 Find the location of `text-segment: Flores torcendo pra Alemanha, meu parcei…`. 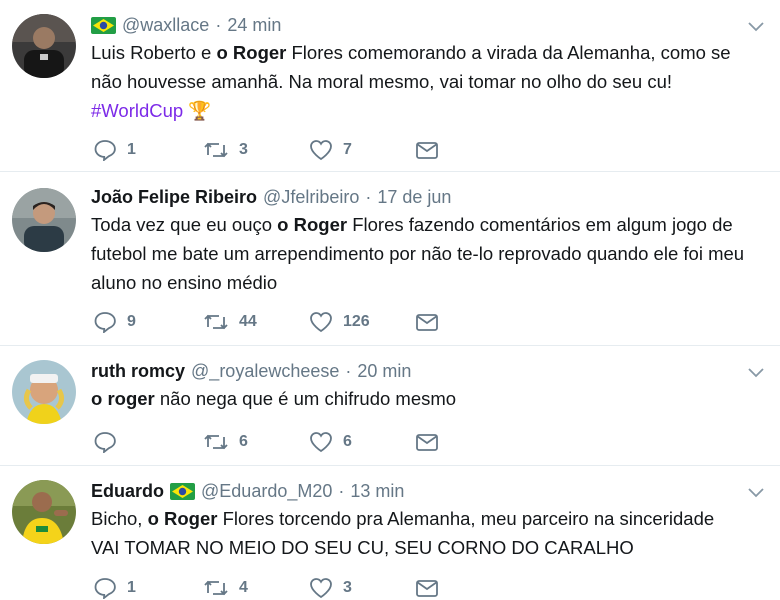

text-segment: Flores torcendo pra Alemanha, meu parcei… is located at coordinates (466, 518).